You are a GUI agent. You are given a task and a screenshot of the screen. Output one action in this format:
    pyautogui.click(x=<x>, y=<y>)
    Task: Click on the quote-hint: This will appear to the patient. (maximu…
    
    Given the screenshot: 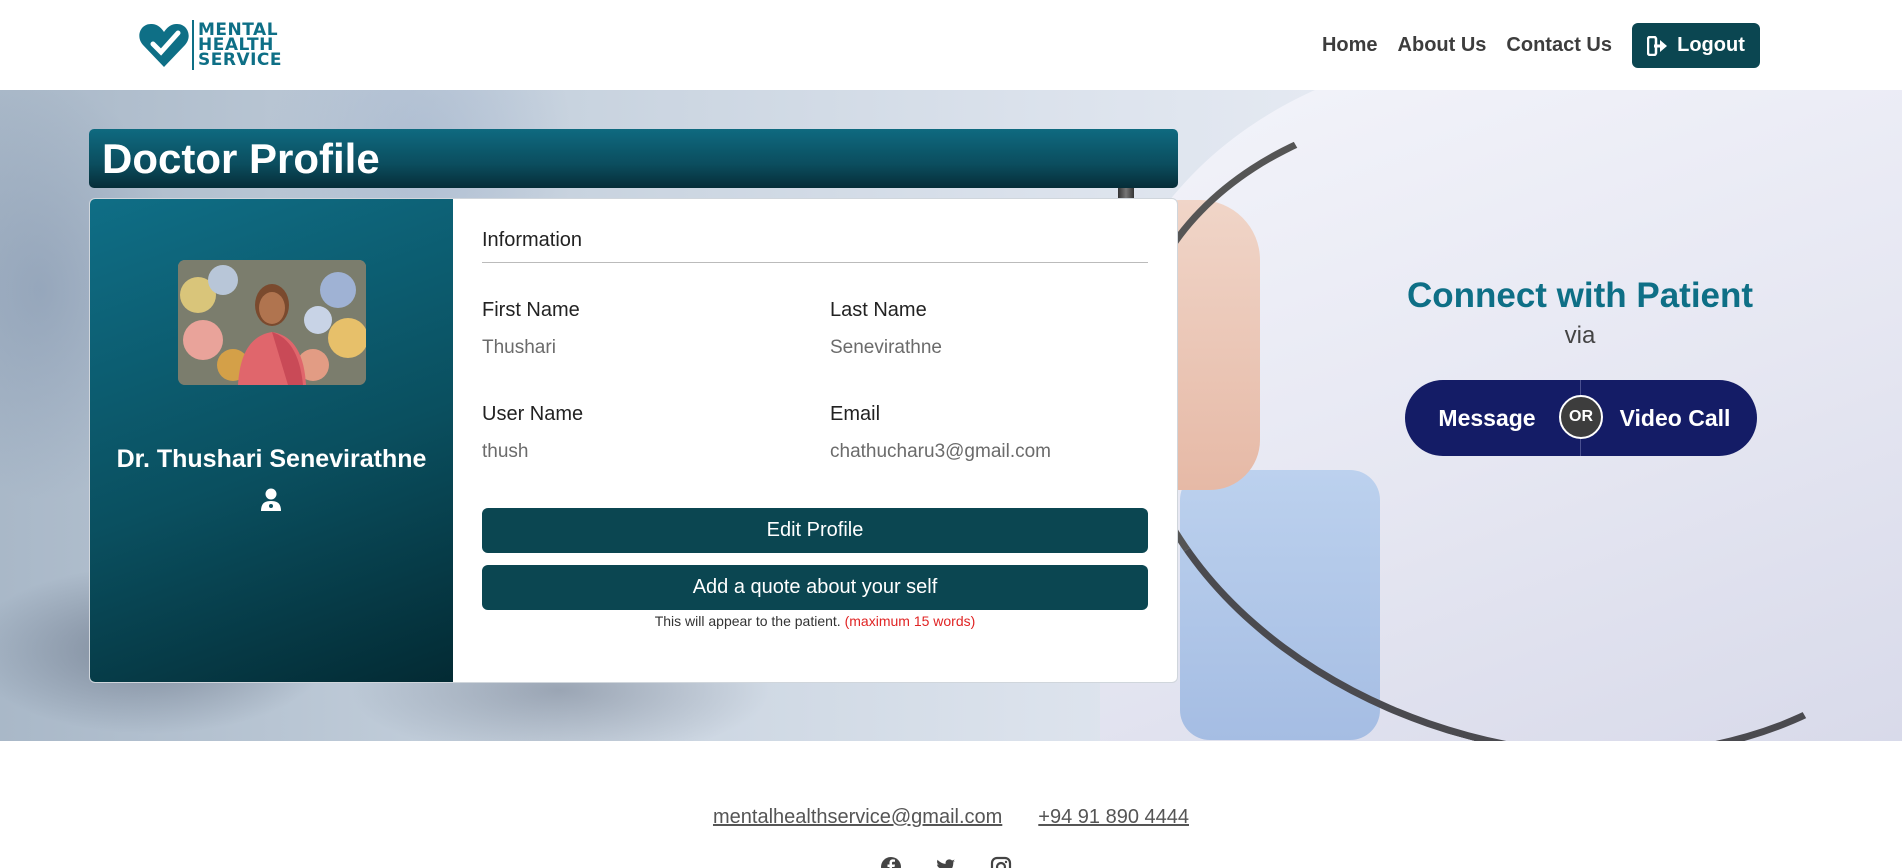 What is the action you would take?
    pyautogui.click(x=815, y=621)
    